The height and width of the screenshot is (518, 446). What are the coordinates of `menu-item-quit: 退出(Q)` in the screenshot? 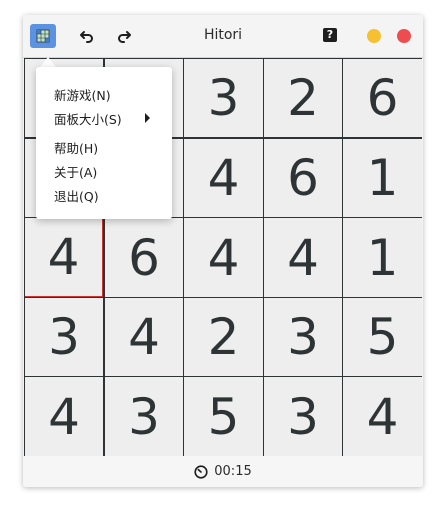 It's located at (76, 195).